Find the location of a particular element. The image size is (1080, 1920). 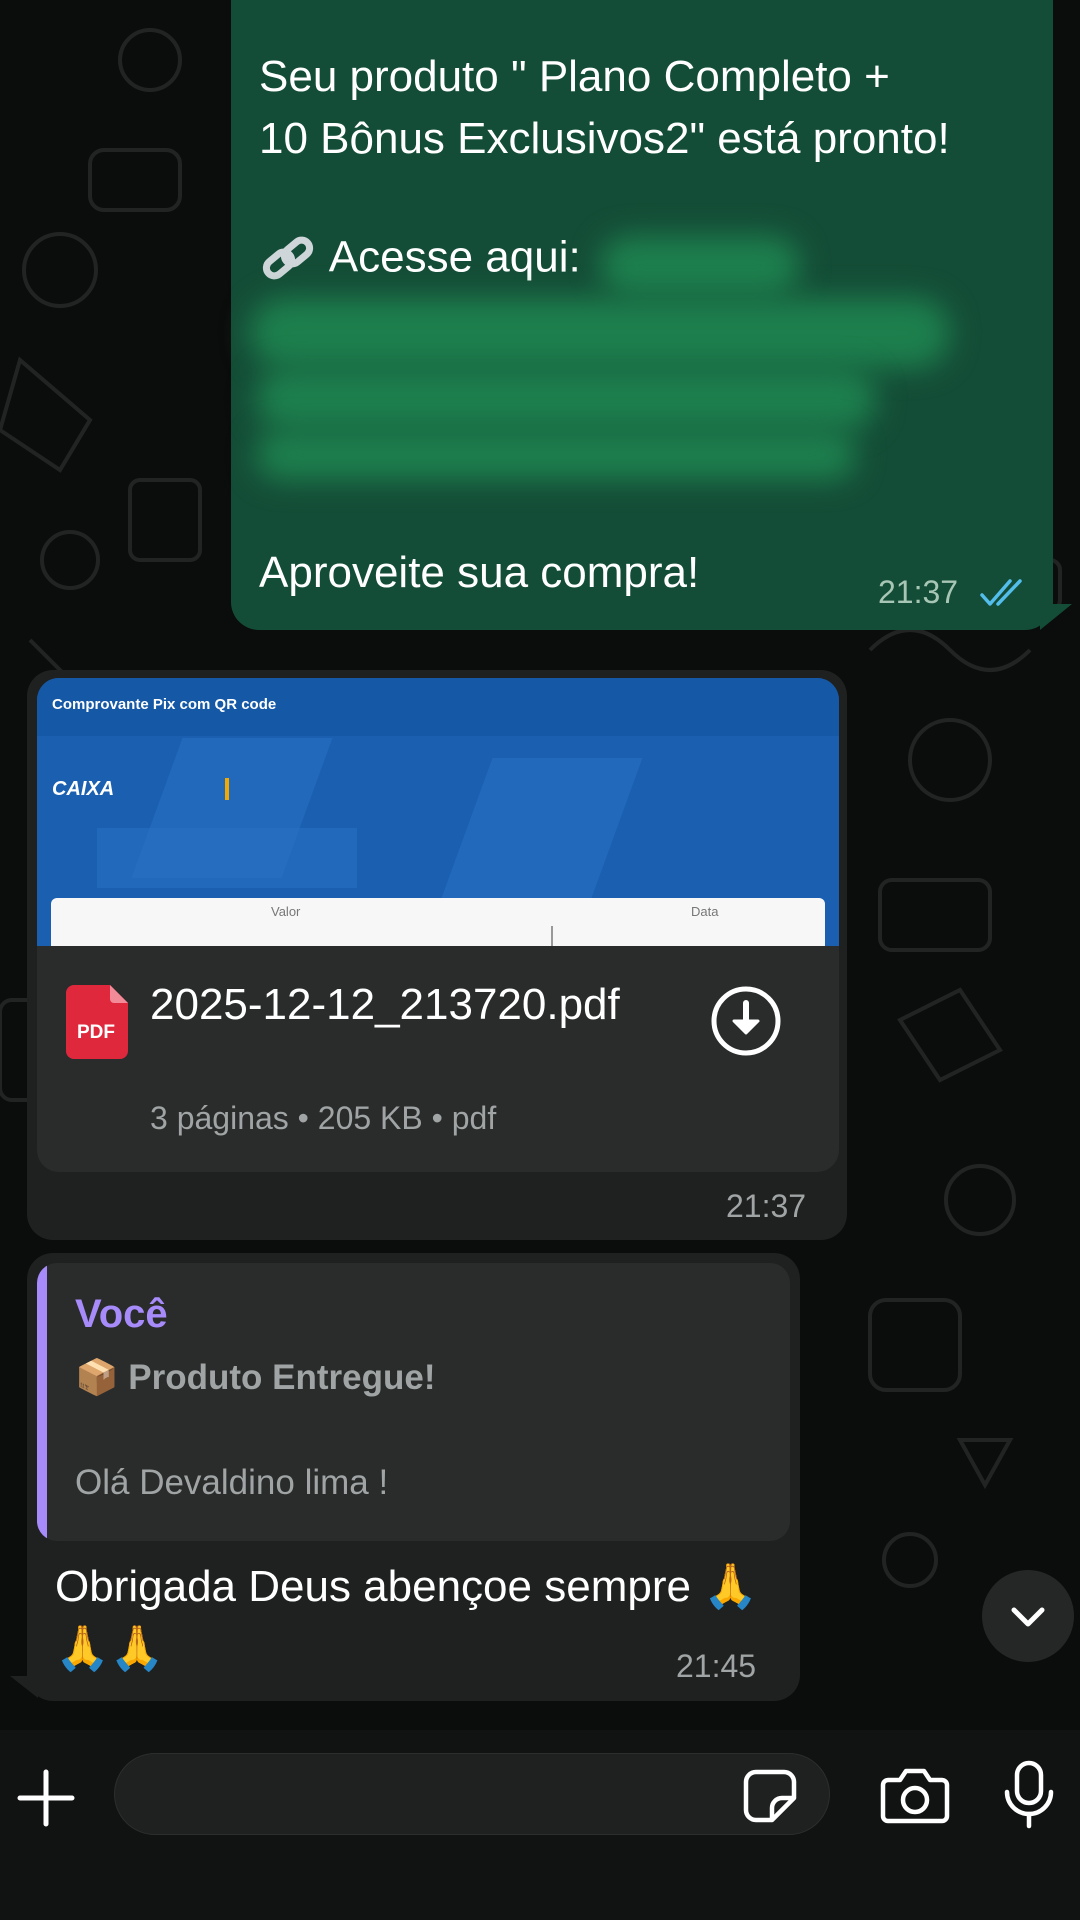

quoted-title: 📦 Produto Entregue! is located at coordinates (255, 1377).